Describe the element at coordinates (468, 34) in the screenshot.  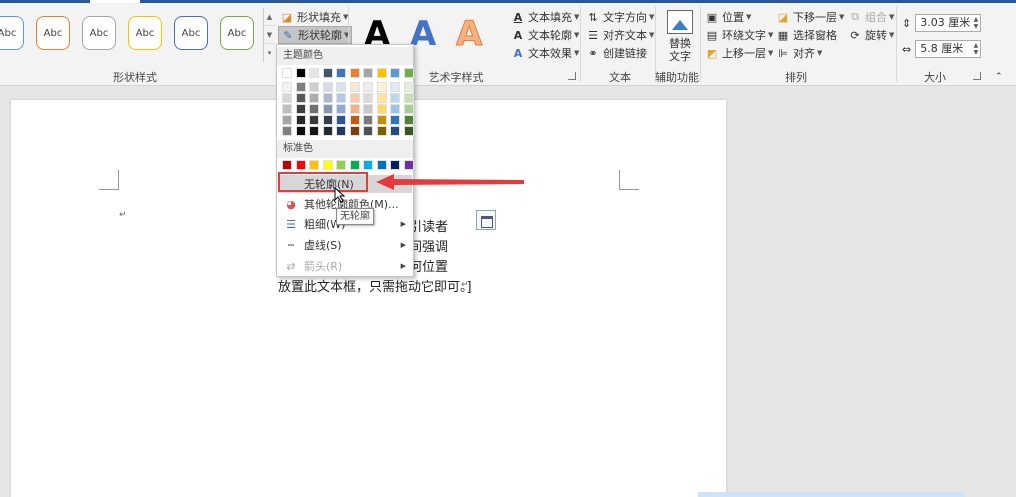
I see `wordart-style-orange: A` at that location.